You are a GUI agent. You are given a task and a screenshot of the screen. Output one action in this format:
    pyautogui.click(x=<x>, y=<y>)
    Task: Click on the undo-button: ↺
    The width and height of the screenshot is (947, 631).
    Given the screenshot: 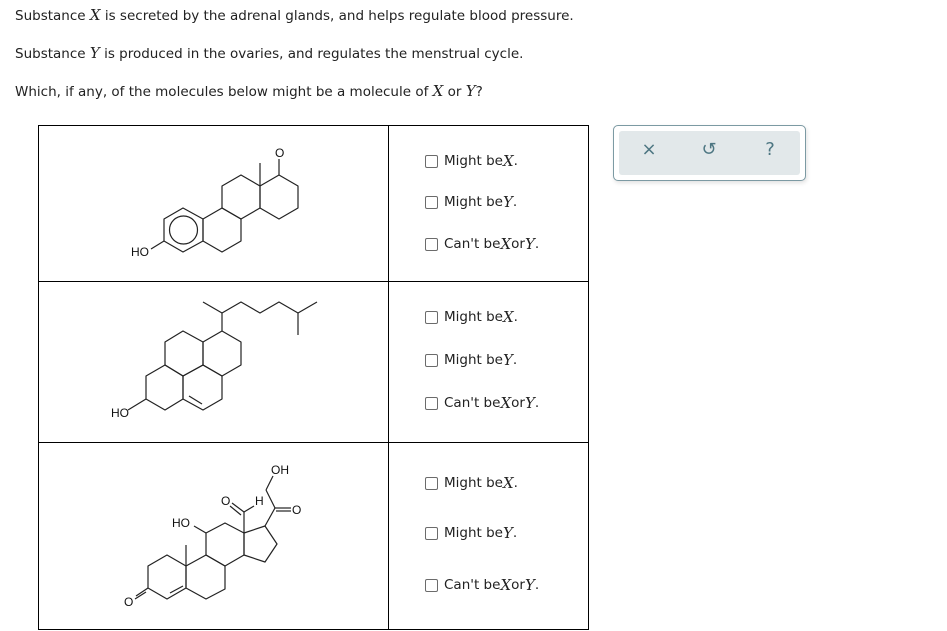 What is the action you would take?
    pyautogui.click(x=709, y=149)
    